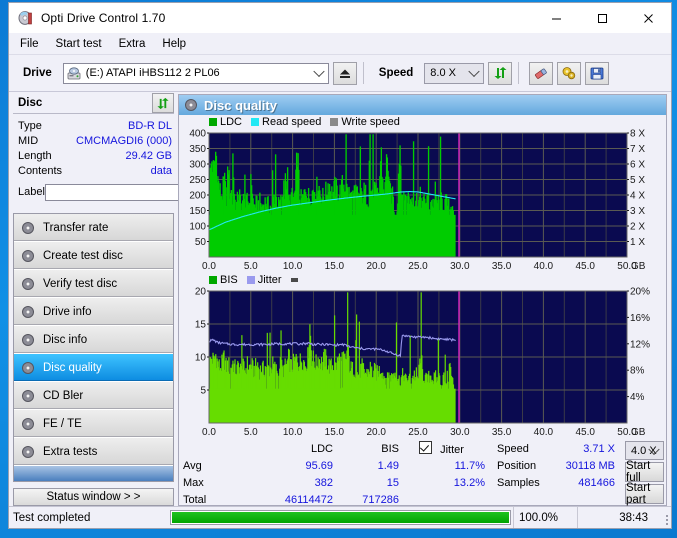  I want to click on menu-item-start-test: Start test, so click(79, 44).